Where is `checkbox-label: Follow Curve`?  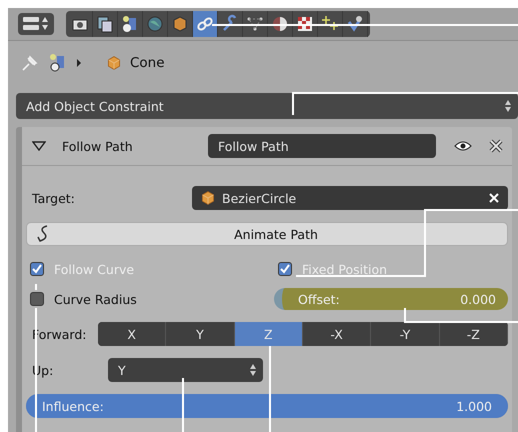
checkbox-label: Follow Curve is located at coordinates (94, 269).